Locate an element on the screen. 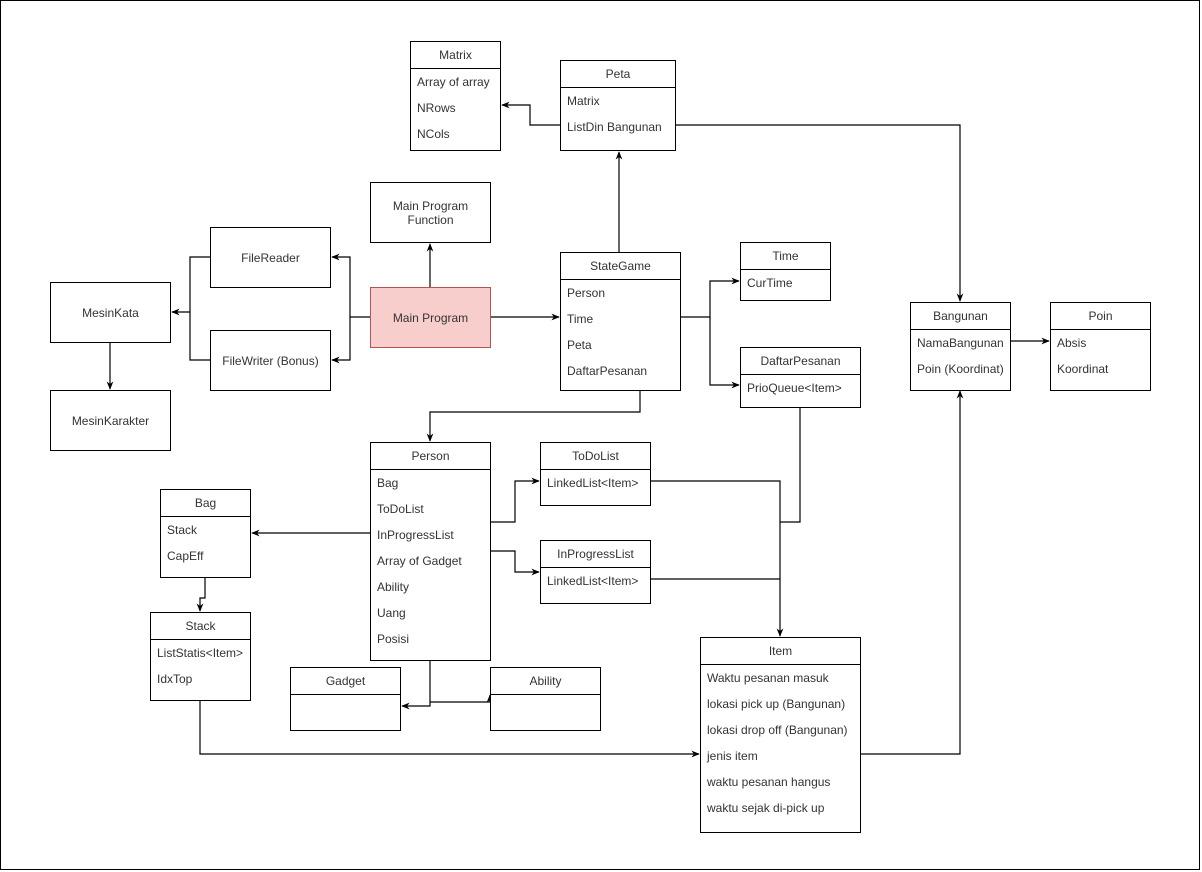  box-label: FileReader is located at coordinates (270, 257).